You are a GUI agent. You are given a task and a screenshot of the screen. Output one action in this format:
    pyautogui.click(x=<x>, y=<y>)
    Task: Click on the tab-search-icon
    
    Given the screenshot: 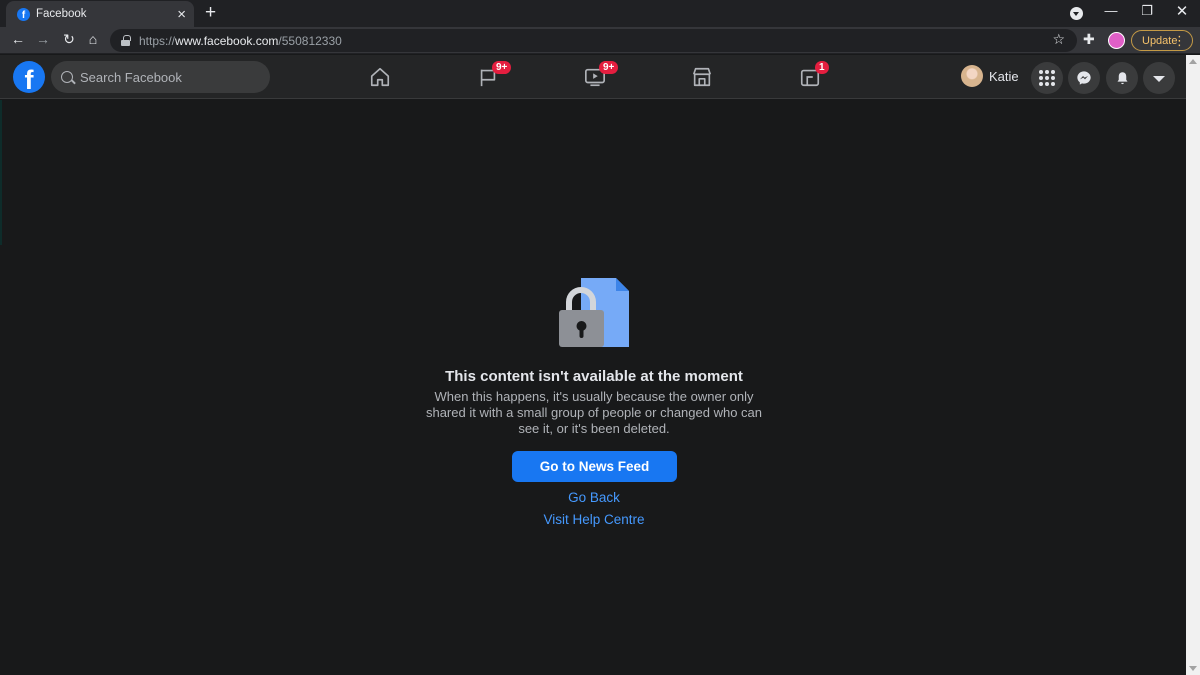 What is the action you would take?
    pyautogui.click(x=1076, y=13)
    